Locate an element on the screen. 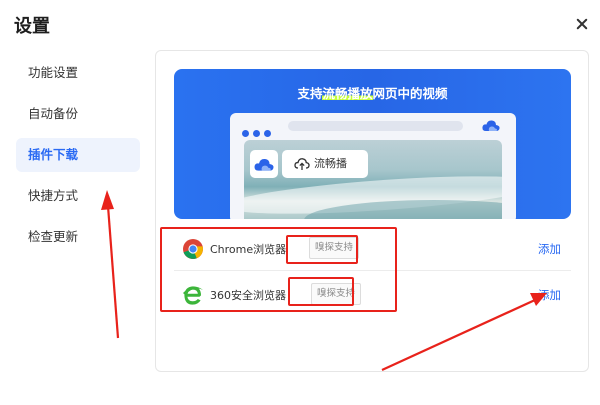 The height and width of the screenshot is (405, 600). sidebar-item-shortcuts: 快捷方式 is located at coordinates (78, 196).